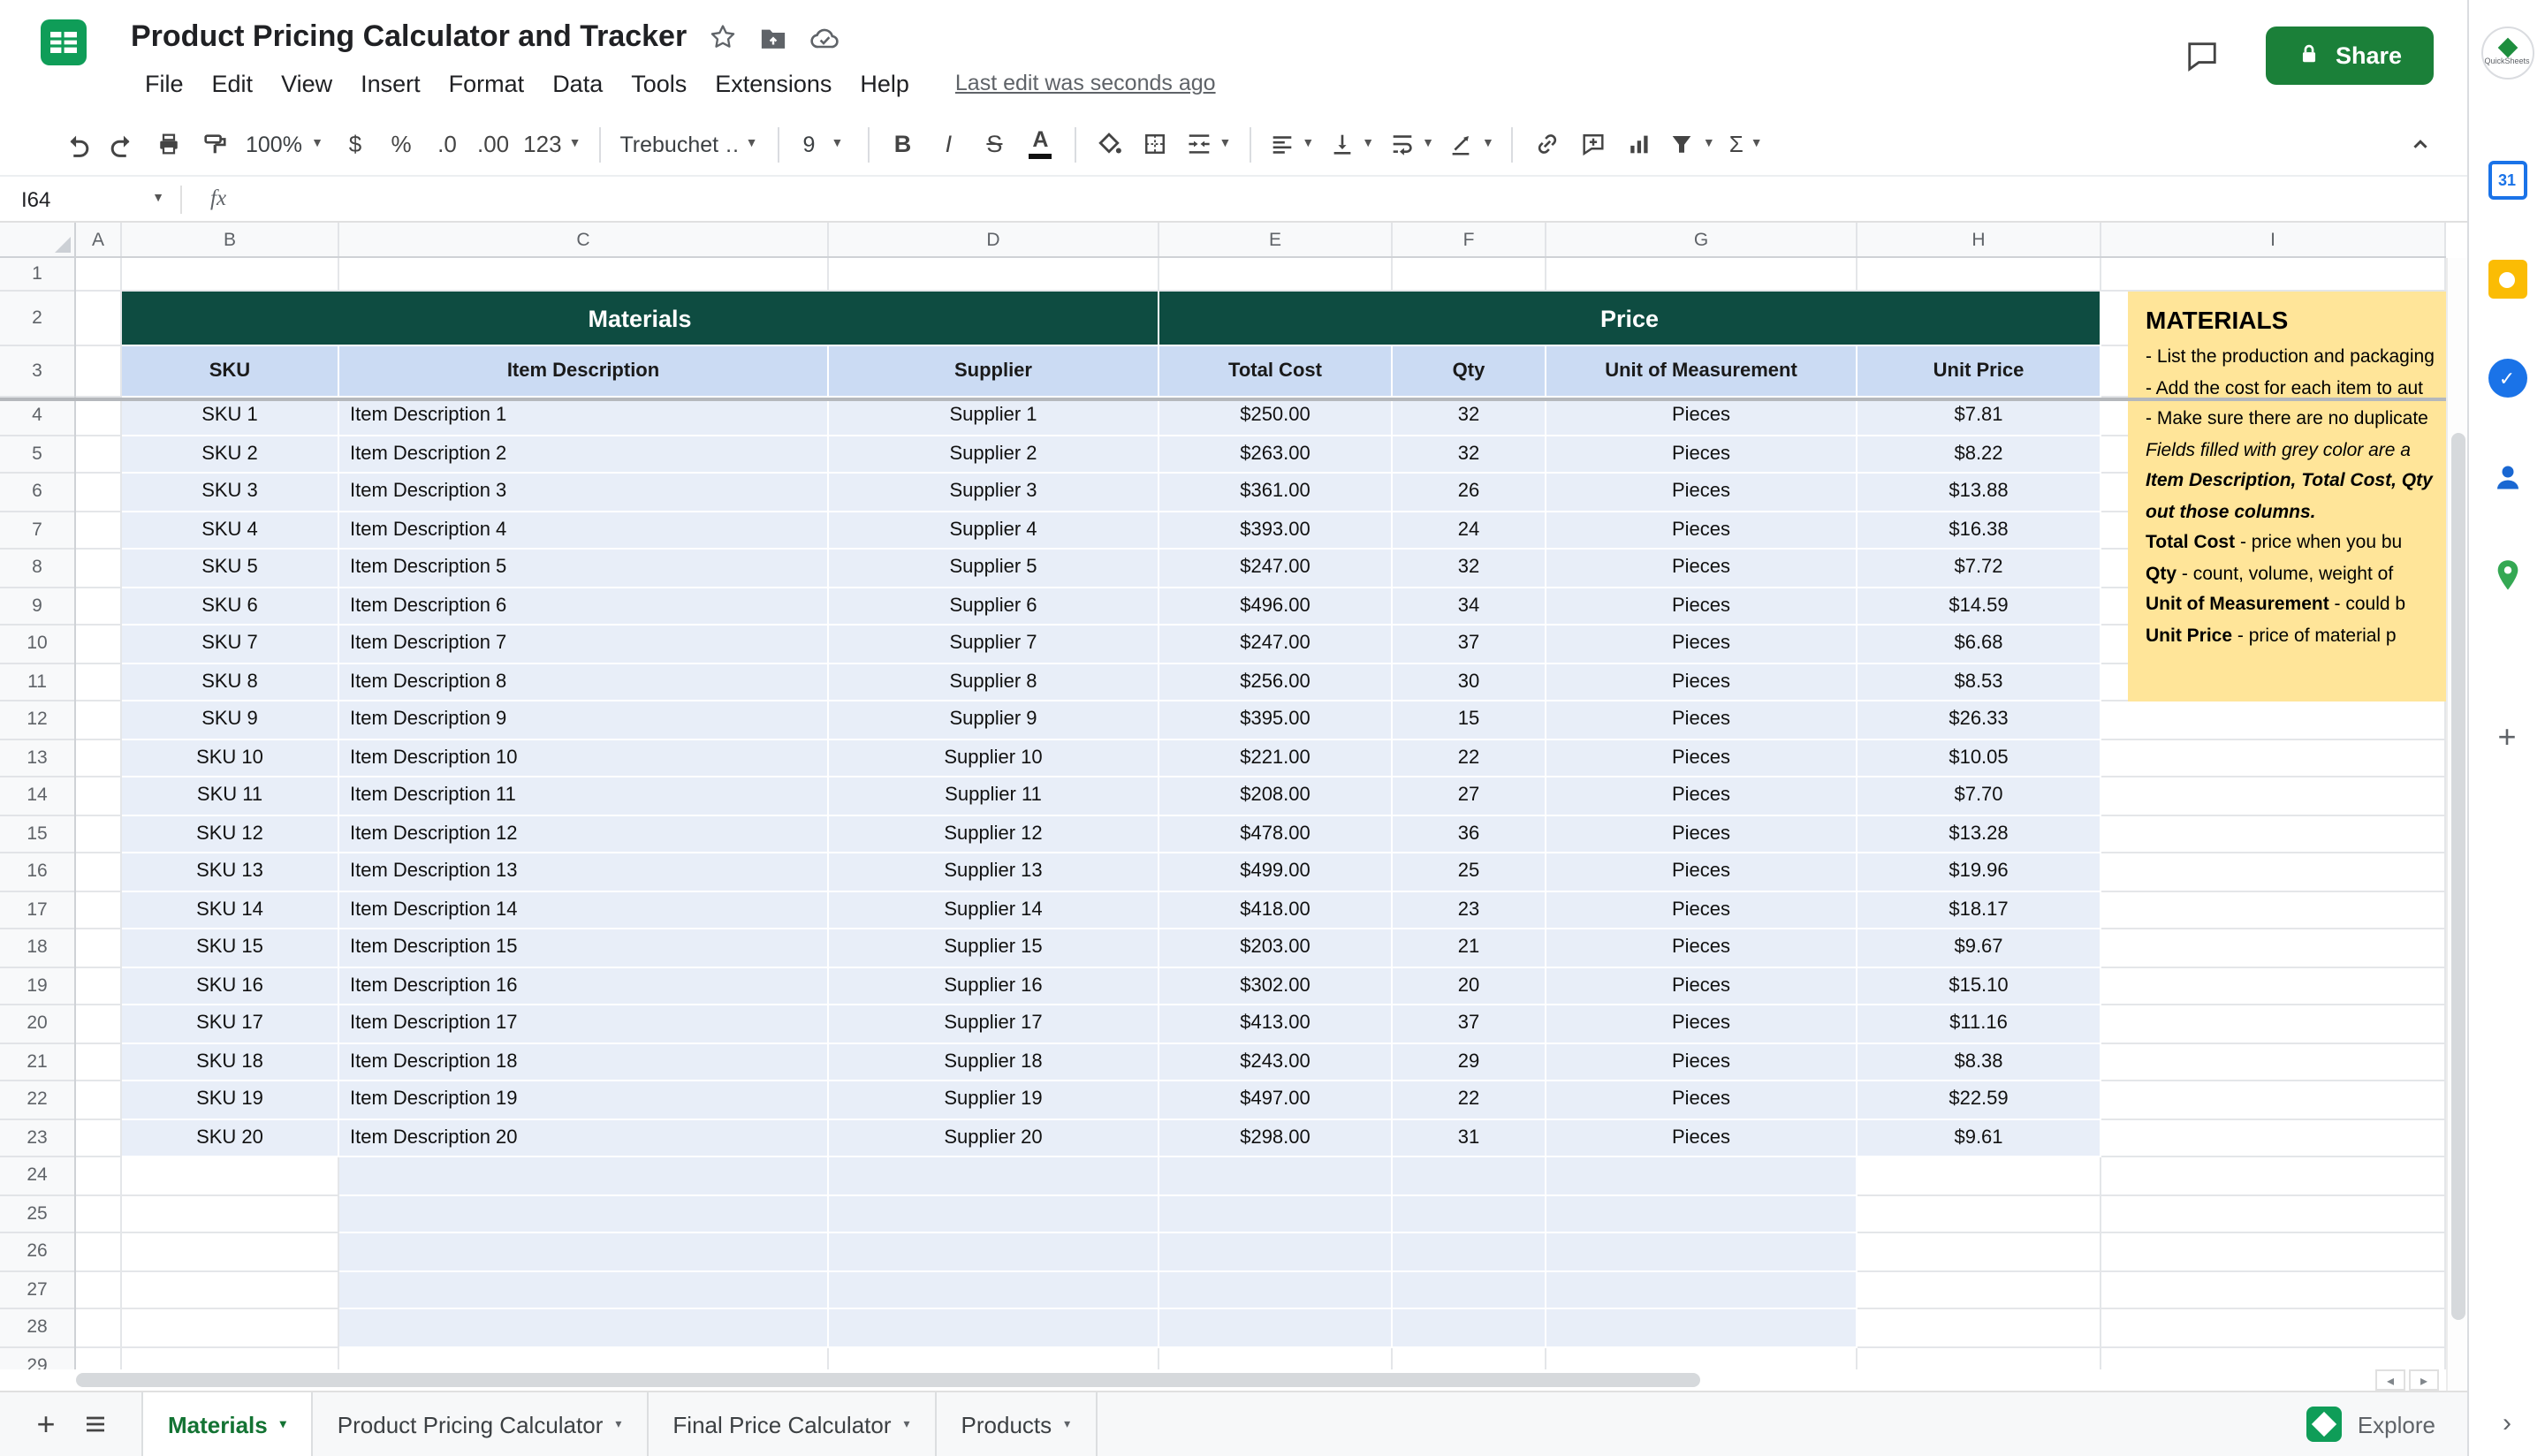 The width and height of the screenshot is (2545, 1456). I want to click on qty-cell: 37, so click(1469, 645).